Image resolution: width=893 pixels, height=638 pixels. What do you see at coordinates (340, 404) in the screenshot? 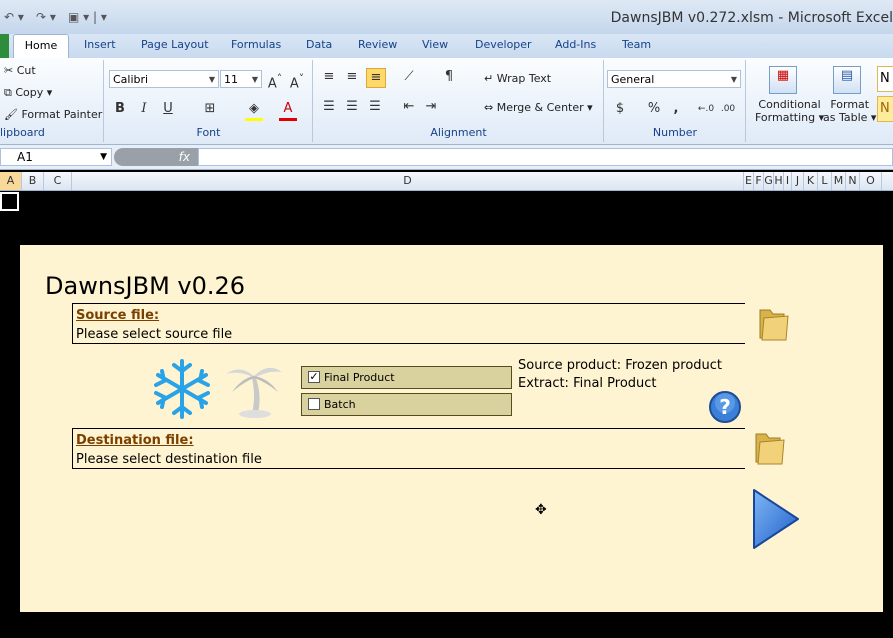
I see `batch-label: Batch` at bounding box center [340, 404].